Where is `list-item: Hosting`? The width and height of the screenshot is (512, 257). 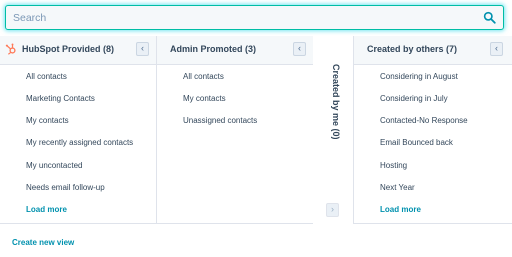 list-item: Hosting is located at coordinates (393, 165).